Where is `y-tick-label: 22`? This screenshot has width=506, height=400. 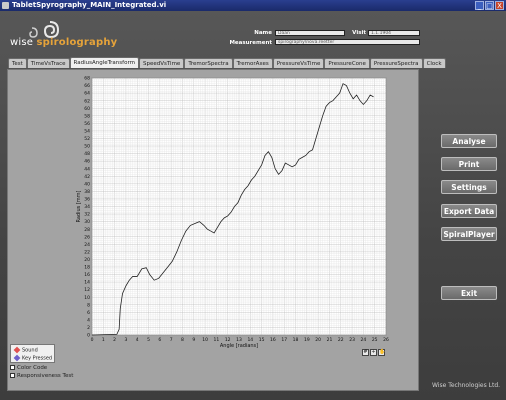 y-tick-label: 22 is located at coordinates (87, 252).